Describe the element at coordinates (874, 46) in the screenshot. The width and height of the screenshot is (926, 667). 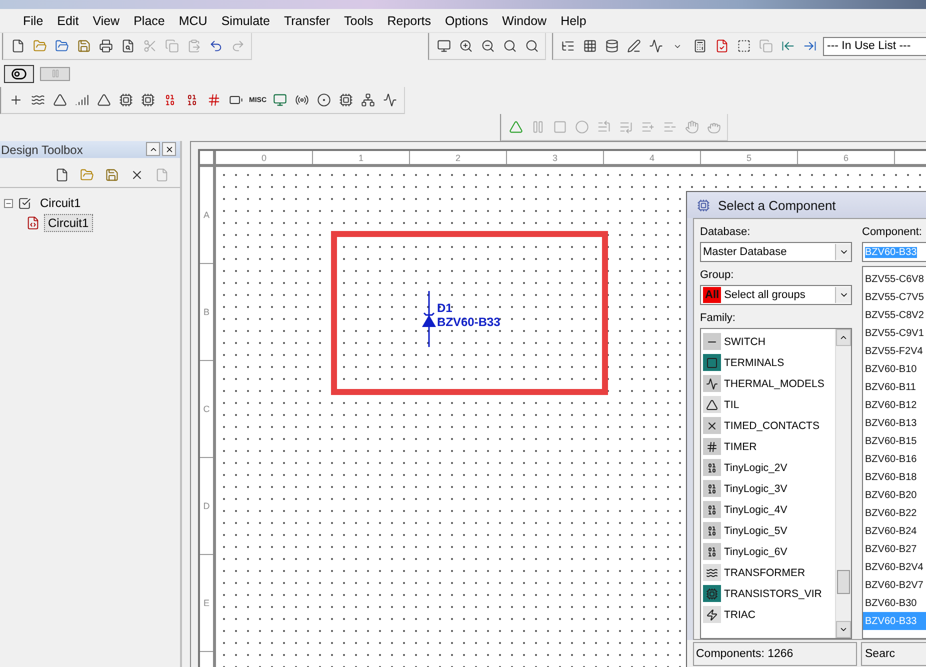
I see `in-use-list-dropdown: --- In Use List ---` at that location.